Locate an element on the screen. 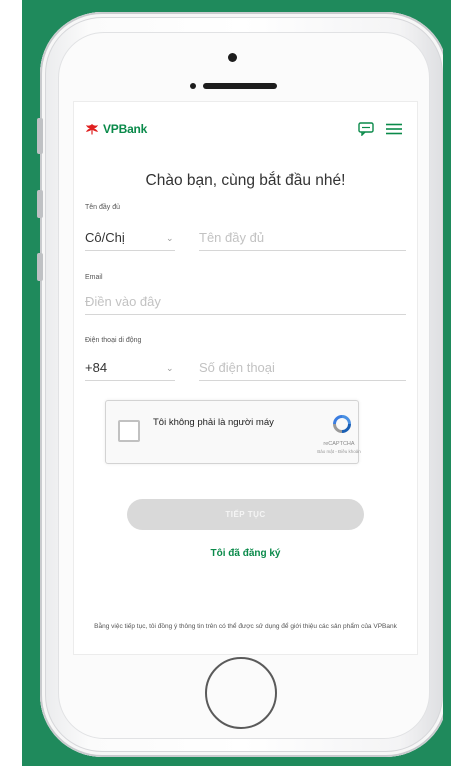 The height and width of the screenshot is (766, 451). earpiece-speaker is located at coordinates (240, 86).